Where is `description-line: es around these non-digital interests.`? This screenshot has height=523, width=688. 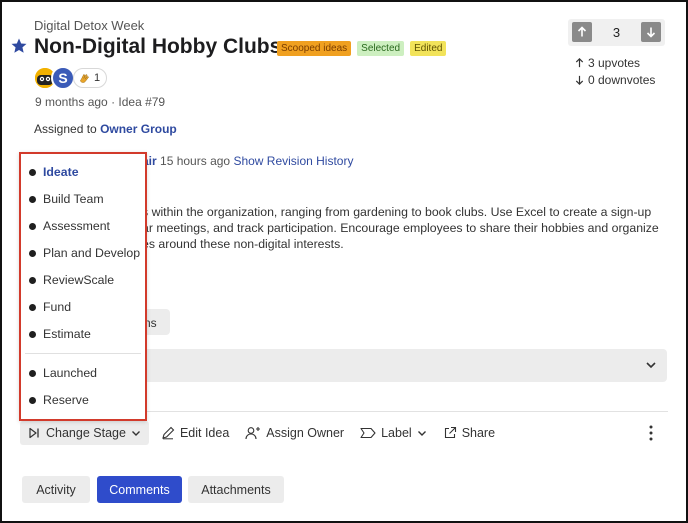 description-line: es around these non-digital interests. is located at coordinates (402, 244).